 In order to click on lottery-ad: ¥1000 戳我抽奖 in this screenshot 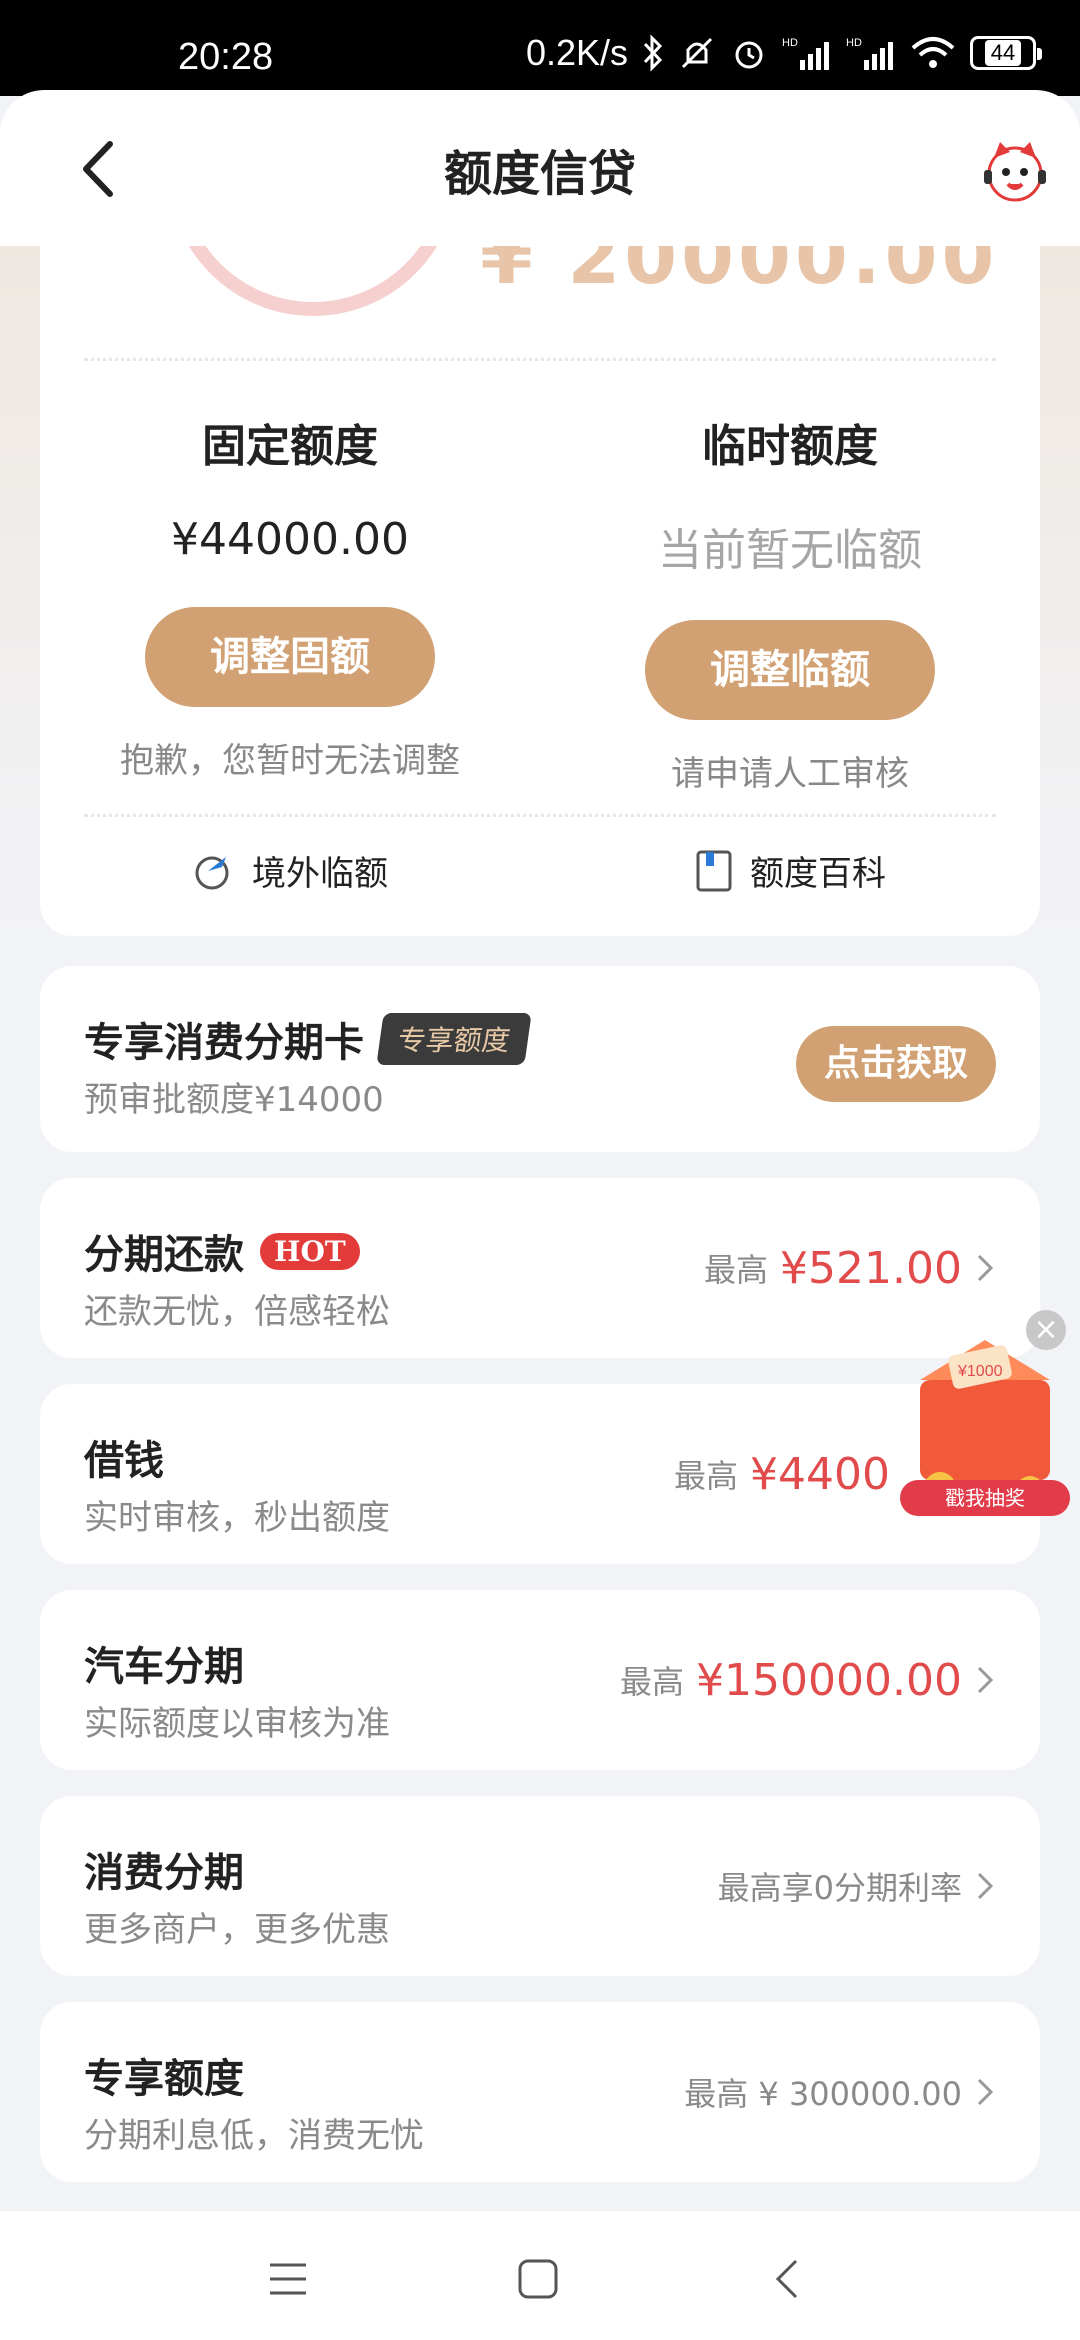, I will do `click(980, 1430)`.